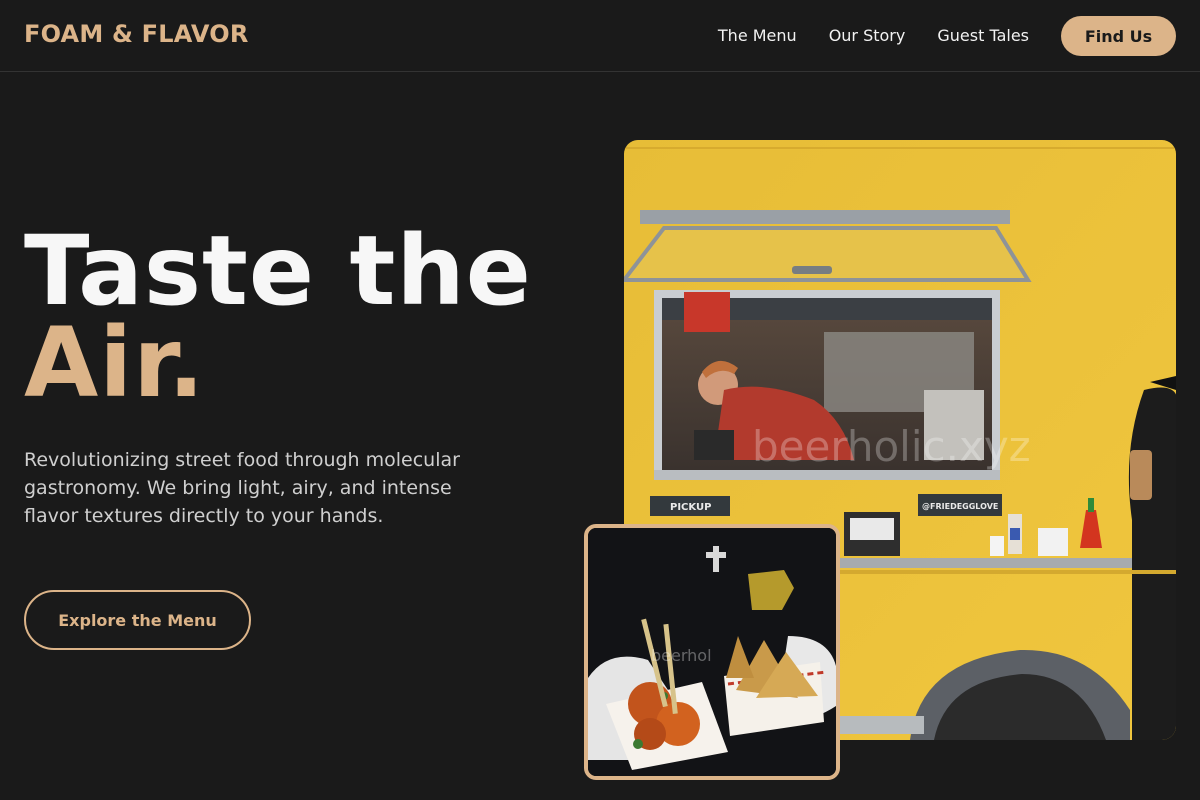 The height and width of the screenshot is (800, 1200). Describe the element at coordinates (757, 36) in the screenshot. I see `nav-link-menu: The Menu` at that location.